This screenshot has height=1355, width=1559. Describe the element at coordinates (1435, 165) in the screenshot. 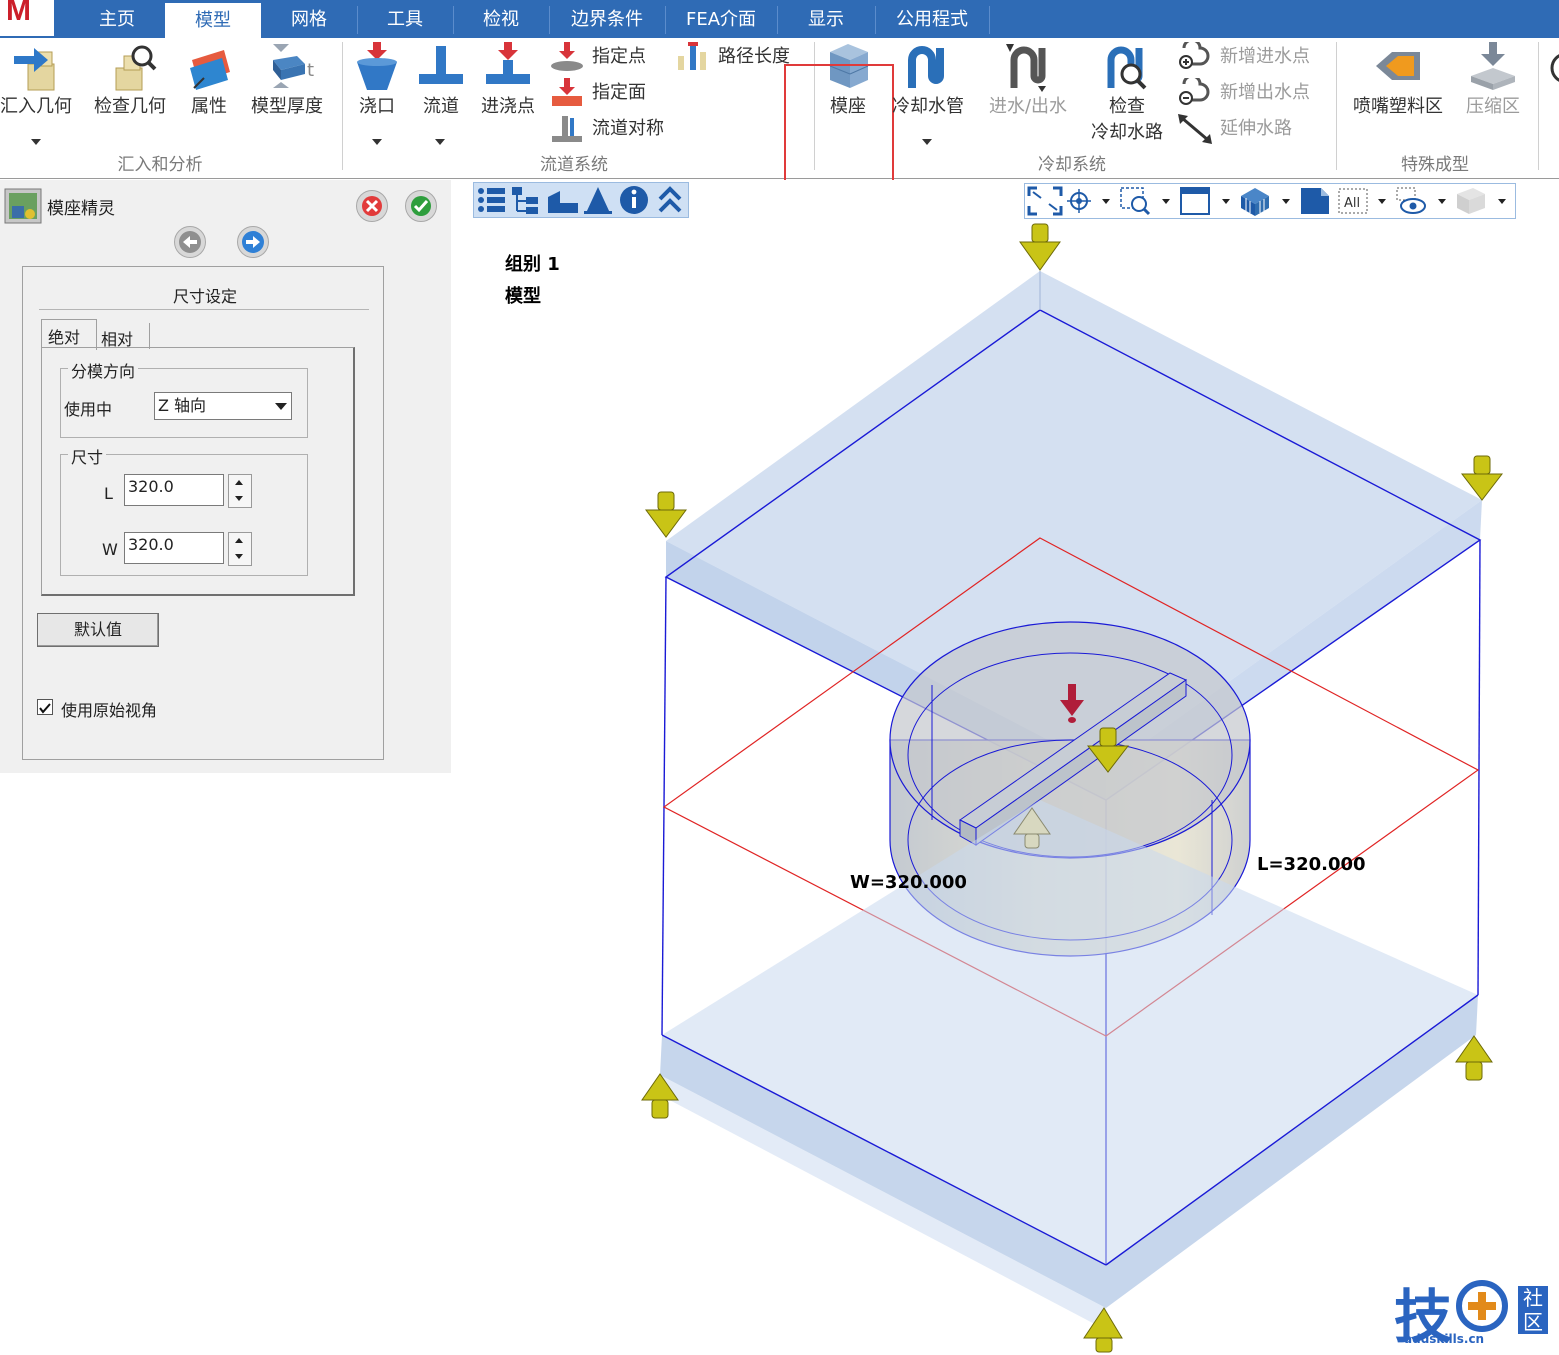

I see `group-label-special-molding: 特殊成型` at that location.